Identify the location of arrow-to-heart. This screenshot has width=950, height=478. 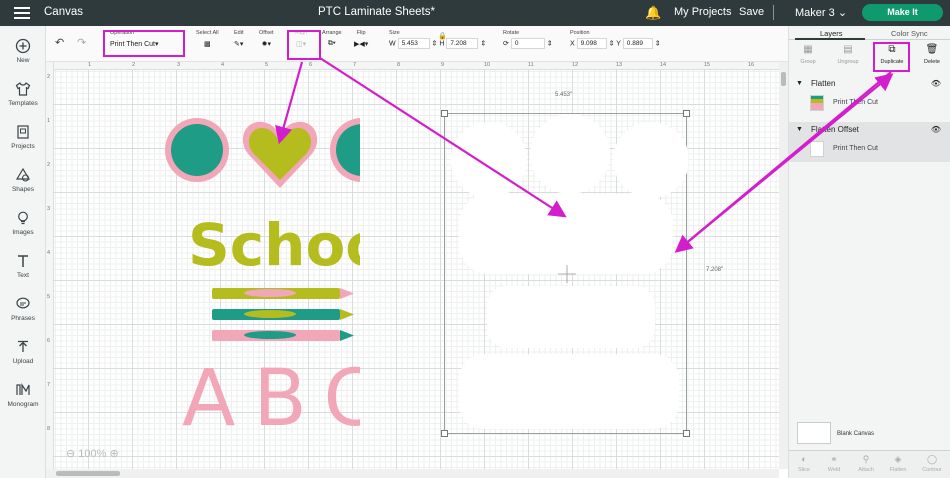
(289, 103).